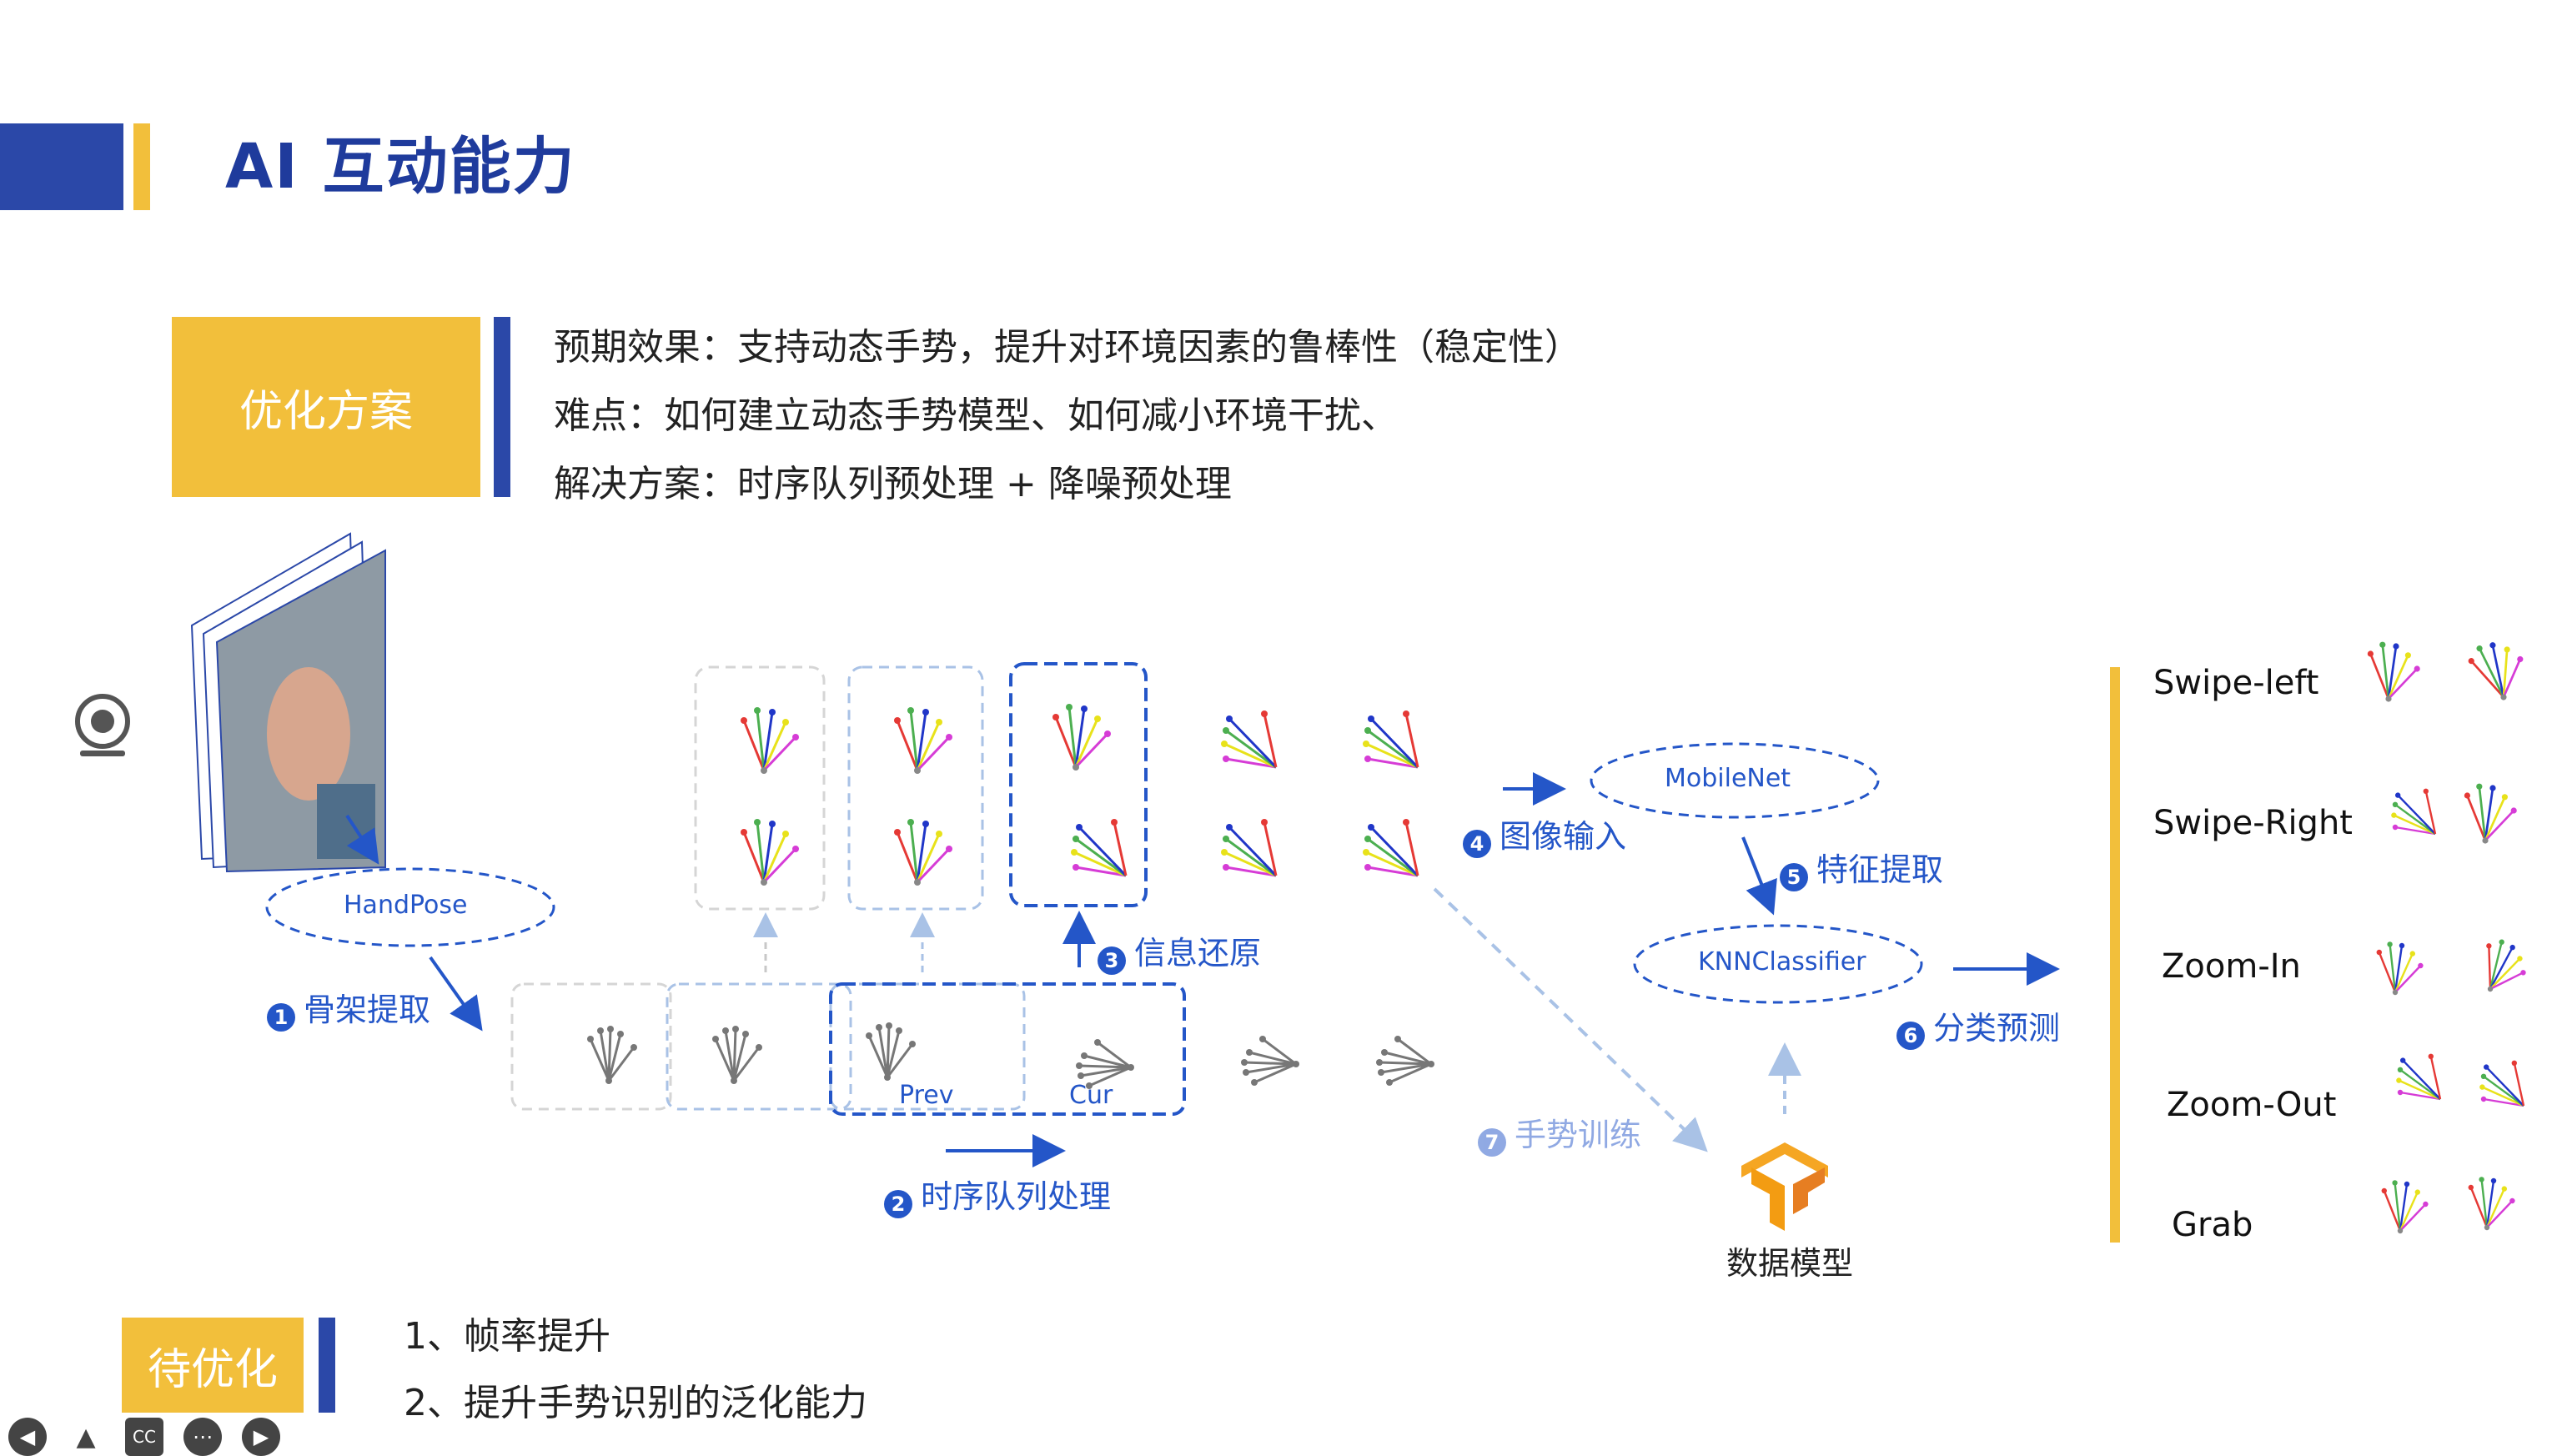 This screenshot has height=1456, width=2562. Describe the element at coordinates (1861, 867) in the screenshot. I see `step-5: 5 特征提取` at that location.